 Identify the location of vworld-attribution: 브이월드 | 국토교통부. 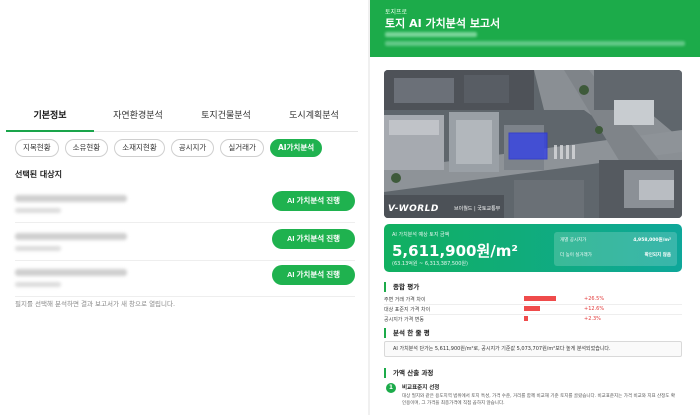
(477, 209).